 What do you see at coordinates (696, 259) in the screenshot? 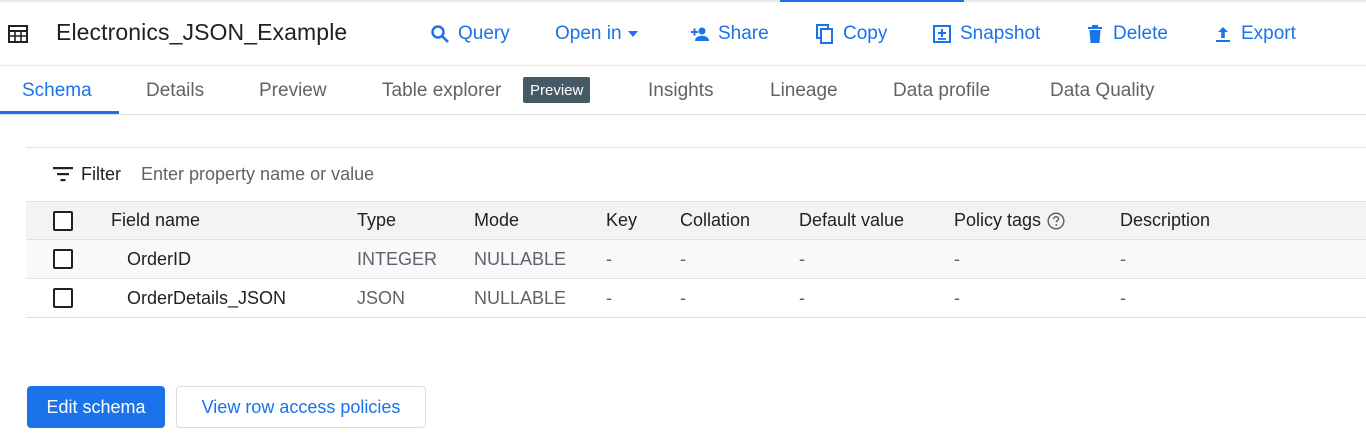
I see `table-row: OrderID INTEGER NULLABLE - - - - -` at bounding box center [696, 259].